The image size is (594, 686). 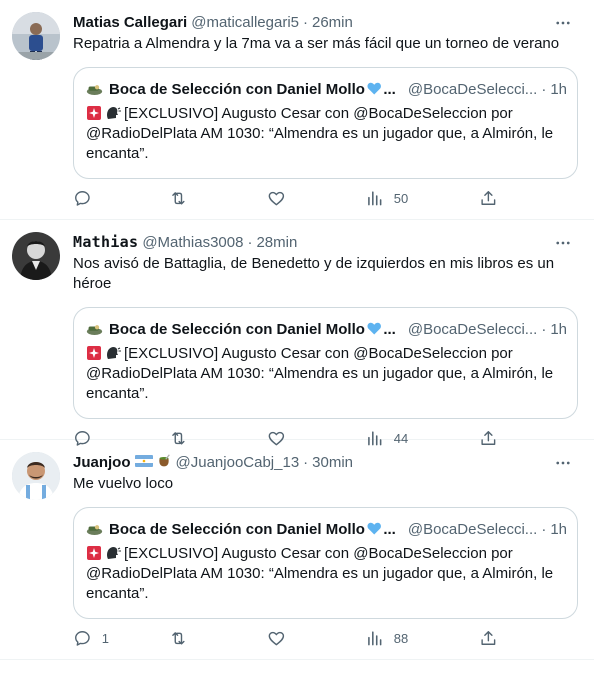 I want to click on author-name: Mathias, so click(x=105, y=242).